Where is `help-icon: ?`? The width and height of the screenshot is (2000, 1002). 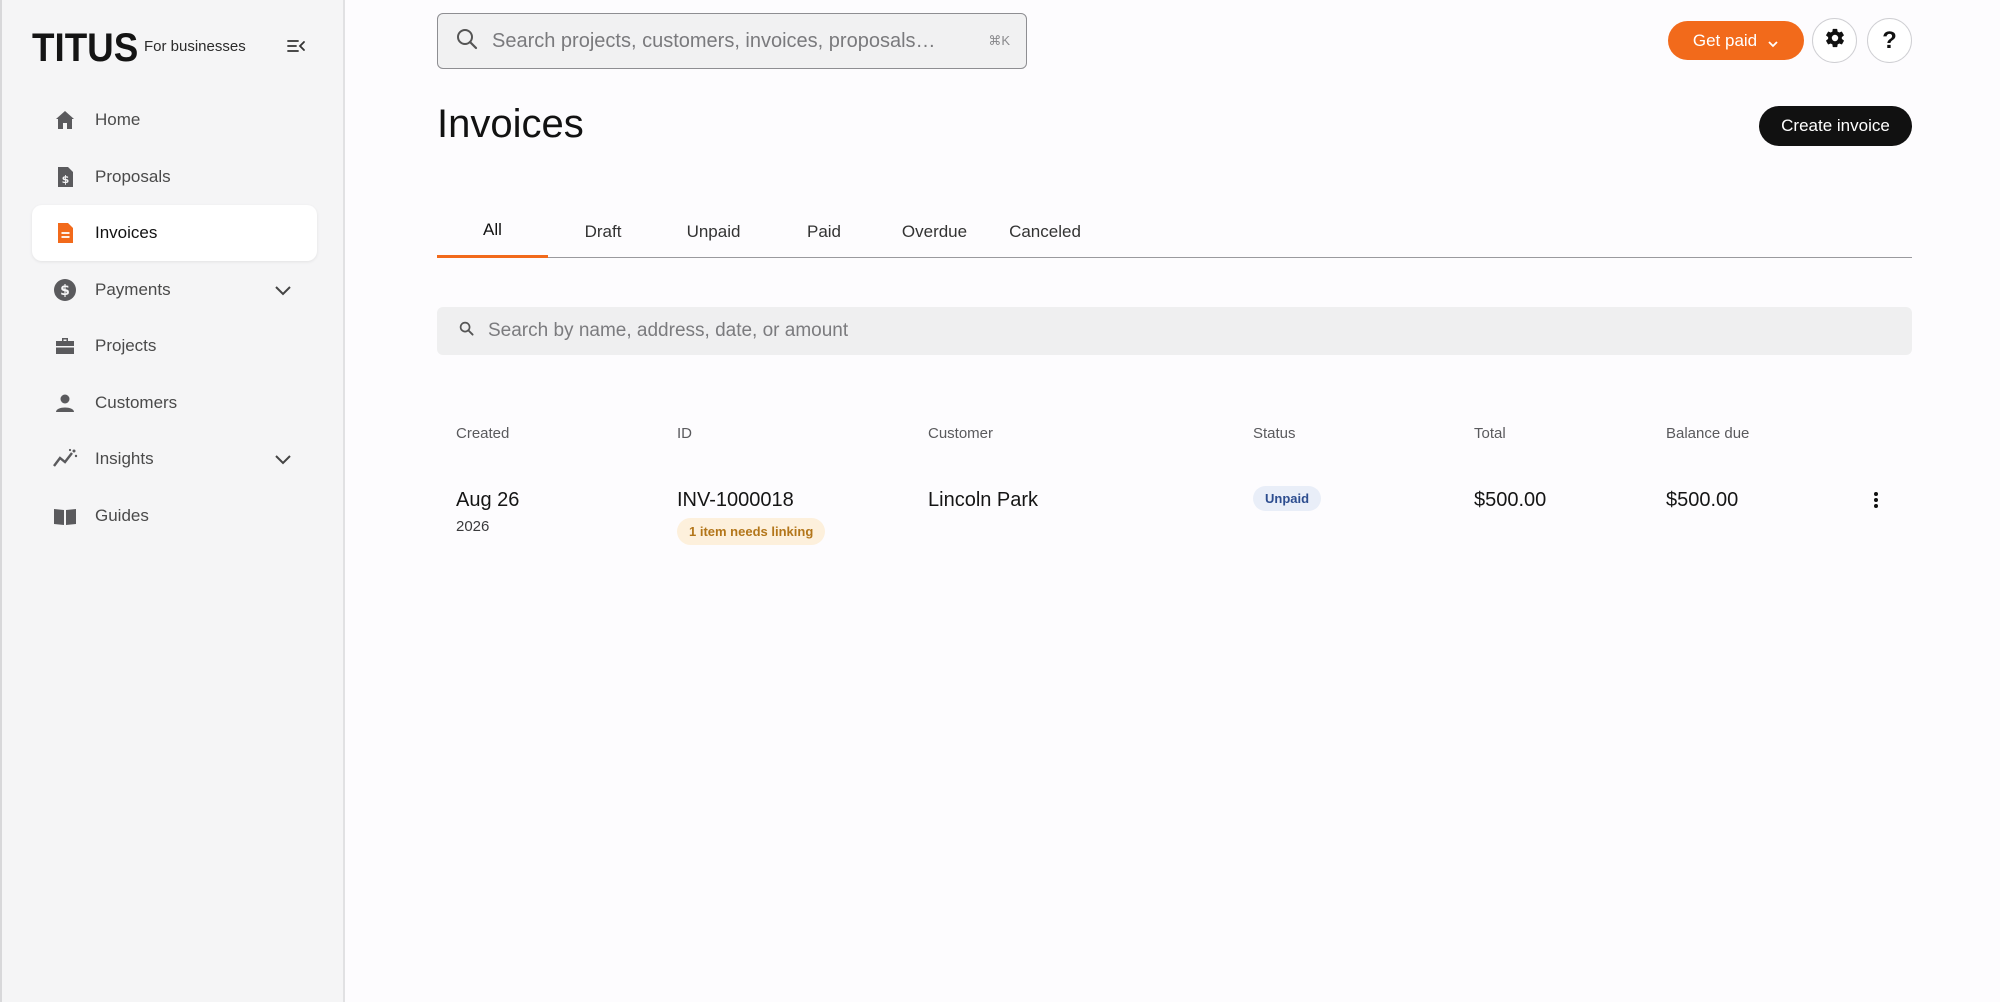
help-icon: ? is located at coordinates (1889, 40).